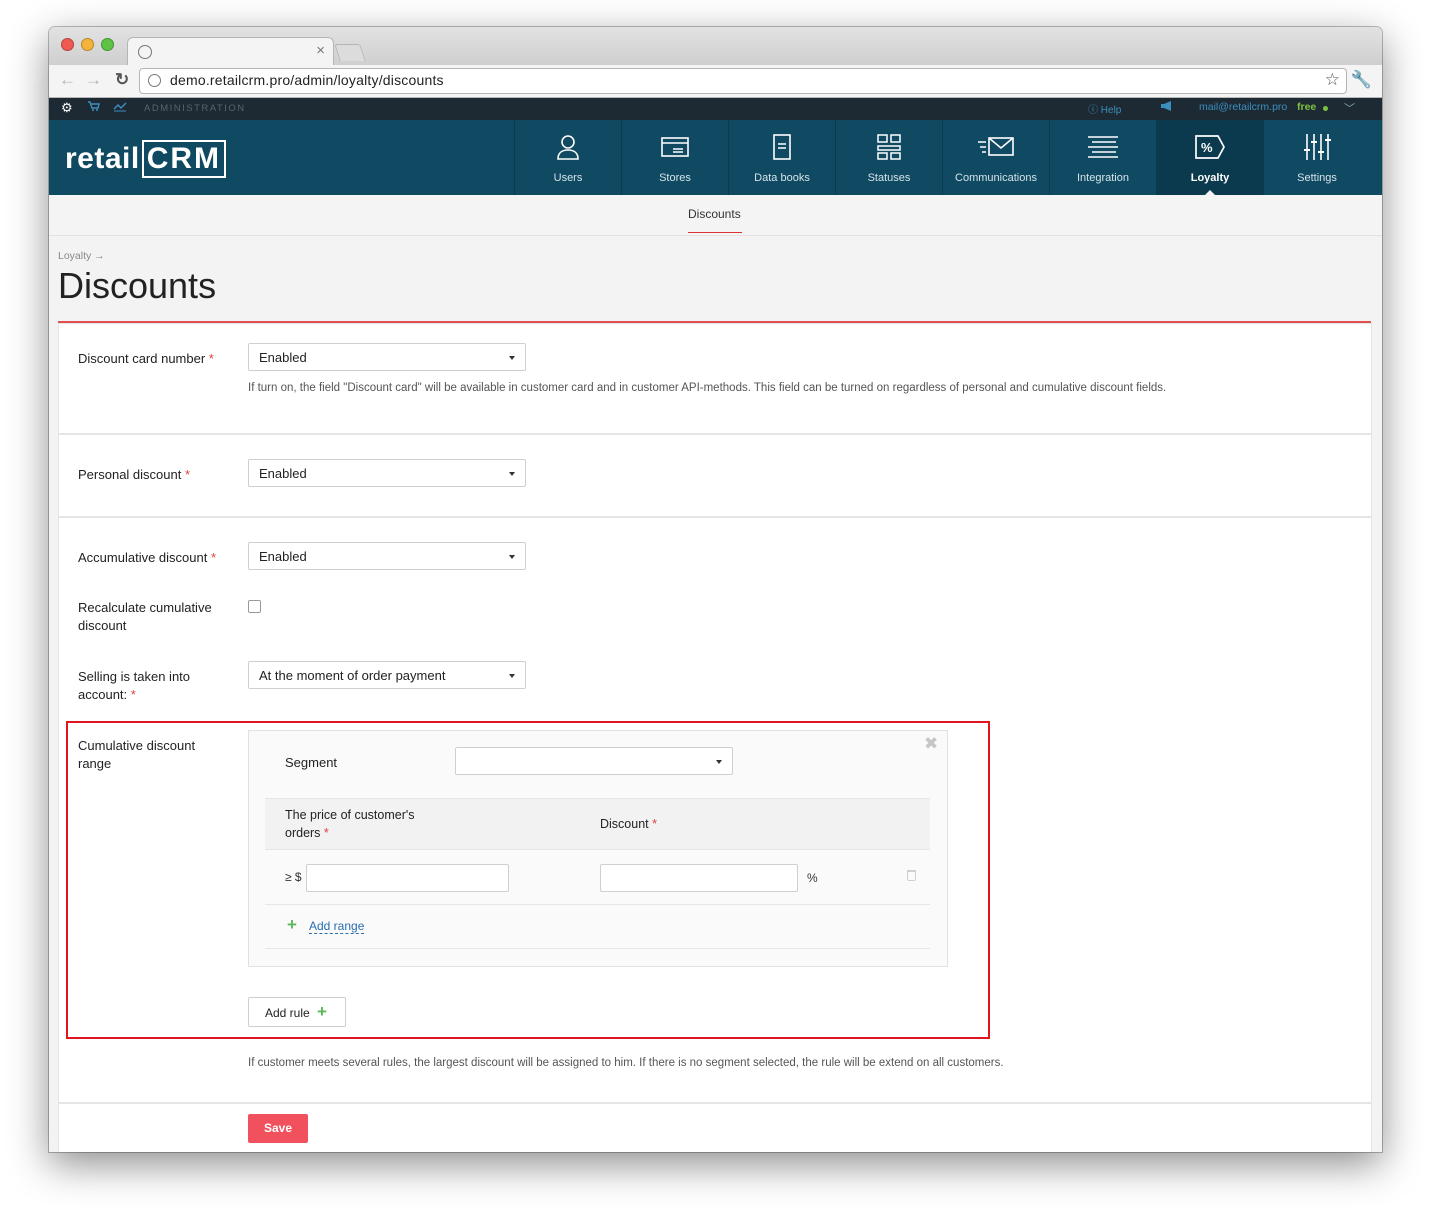  I want to click on save-button: Save, so click(278, 1128).